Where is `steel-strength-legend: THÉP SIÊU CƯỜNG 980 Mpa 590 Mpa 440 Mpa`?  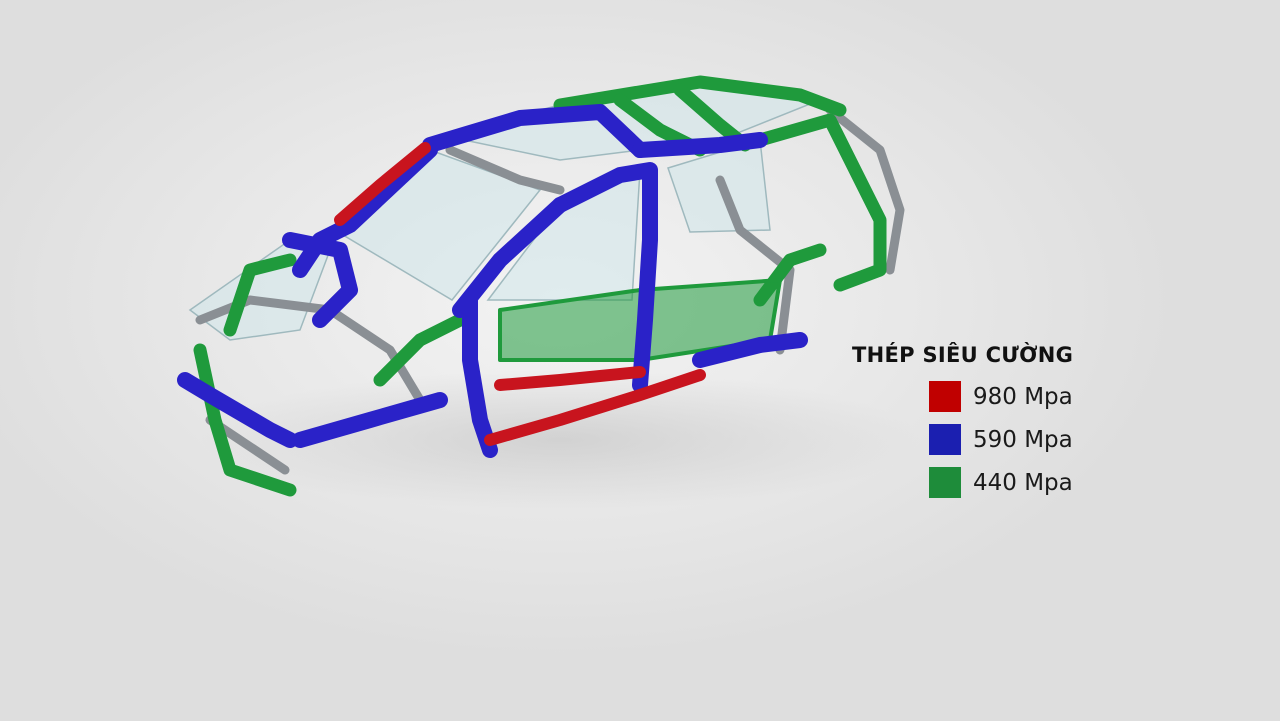
steel-strength-legend: THÉP SIÊU CƯỜNG 980 Mpa 590 Mpa 440 Mpa is located at coordinates (972, 423).